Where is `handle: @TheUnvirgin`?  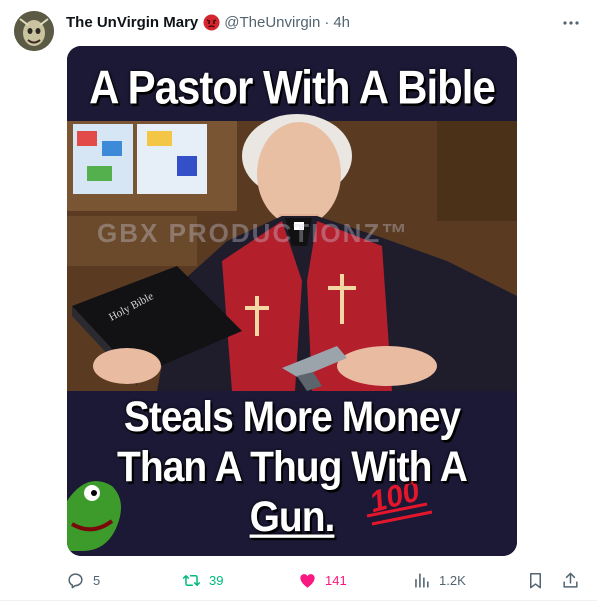
handle: @TheUnvirgin is located at coordinates (272, 22).